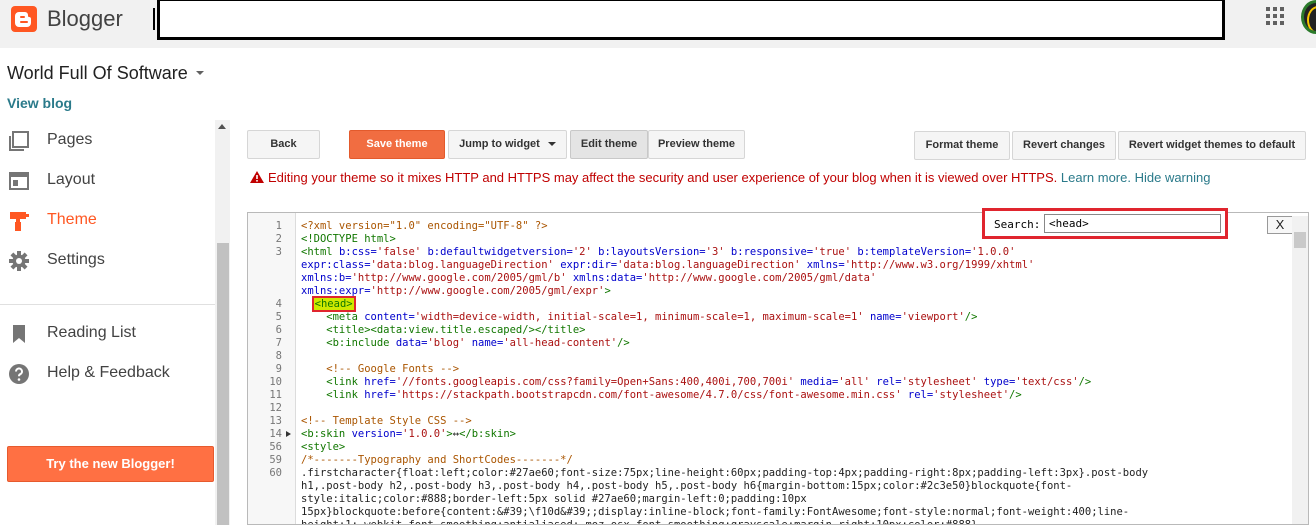  I want to click on sidebar-item-label: Settings, so click(76, 259).